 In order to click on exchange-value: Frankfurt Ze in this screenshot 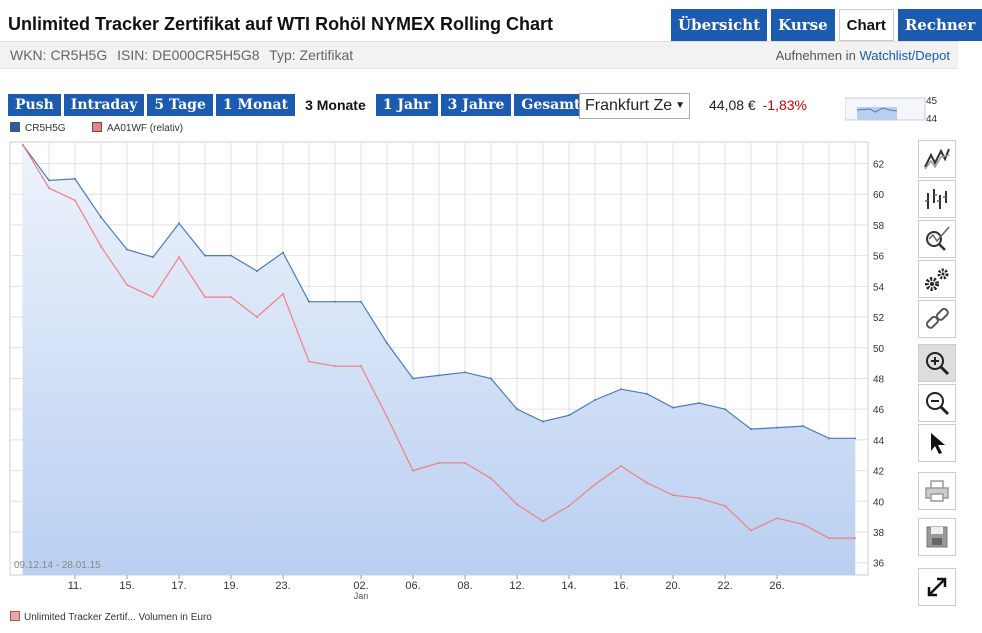, I will do `click(629, 105)`.